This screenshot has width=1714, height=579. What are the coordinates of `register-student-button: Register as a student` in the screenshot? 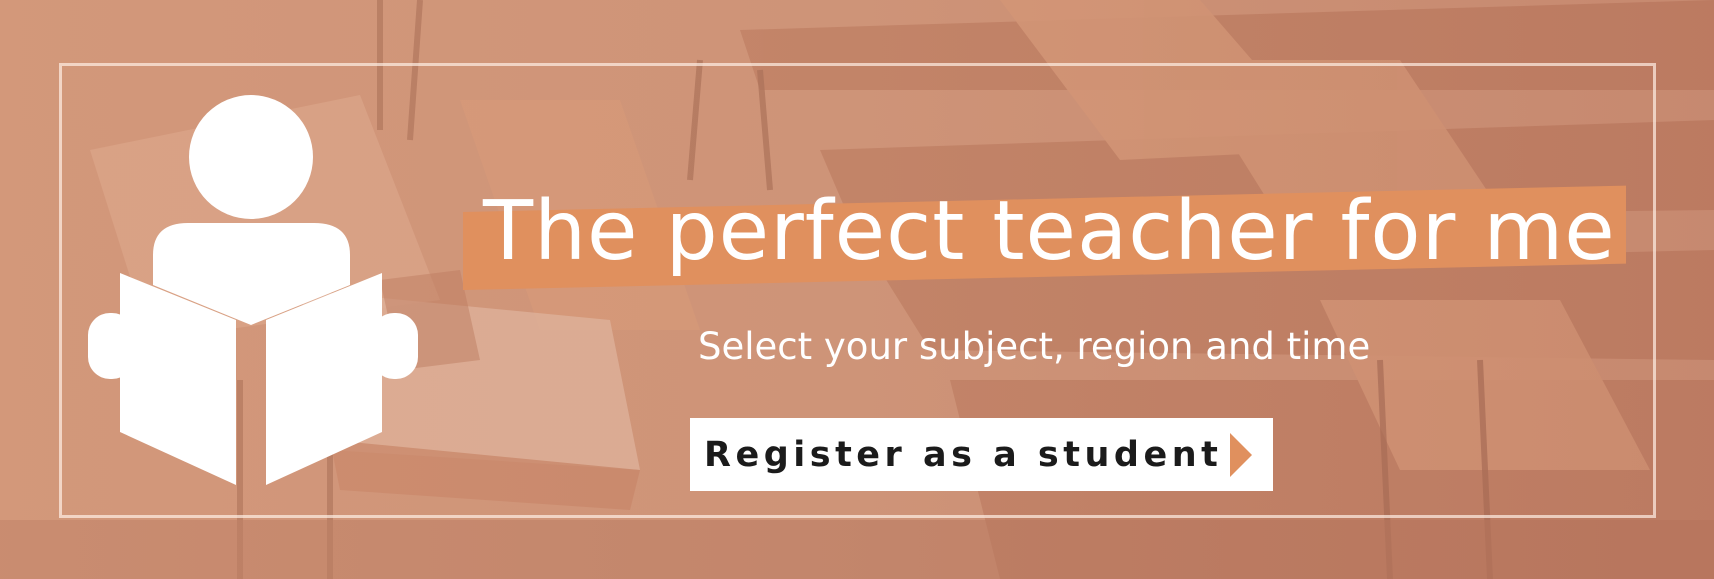 It's located at (981, 454).